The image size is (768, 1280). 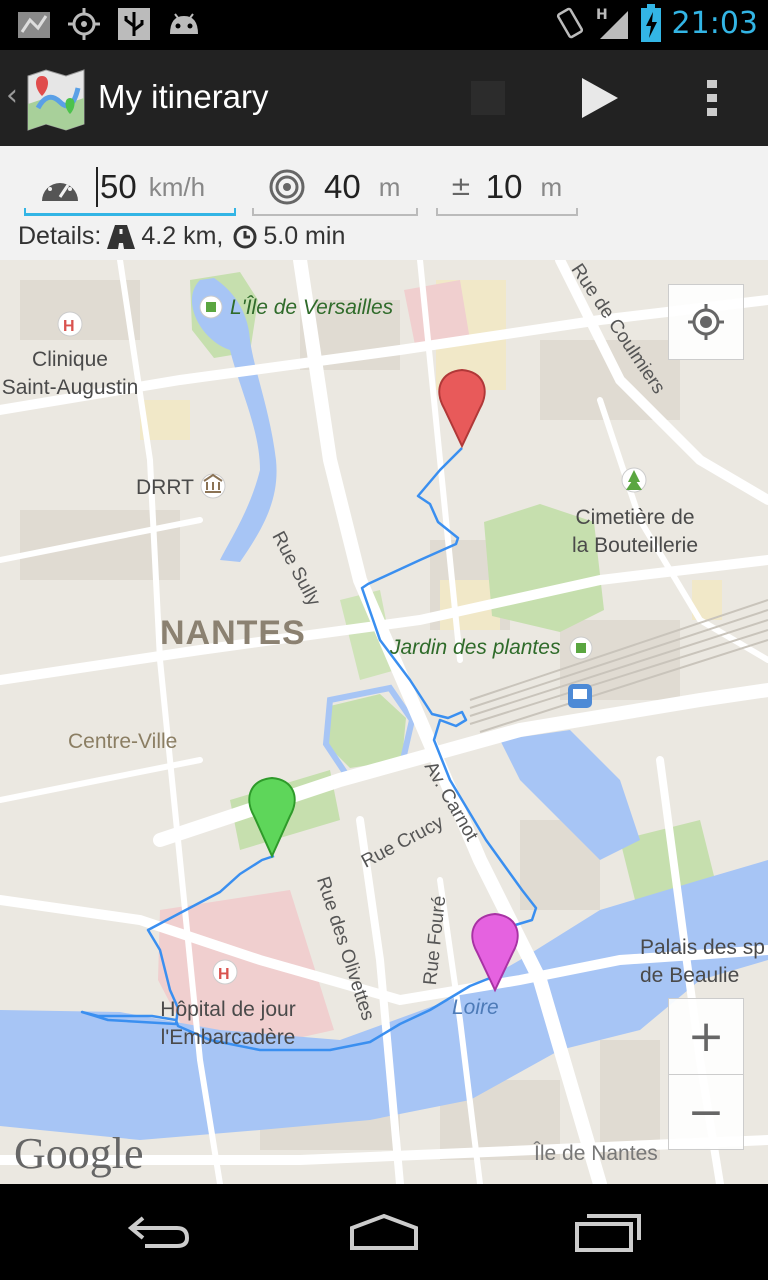 I want to click on tolerance-field: ± 10 m, so click(x=507, y=187).